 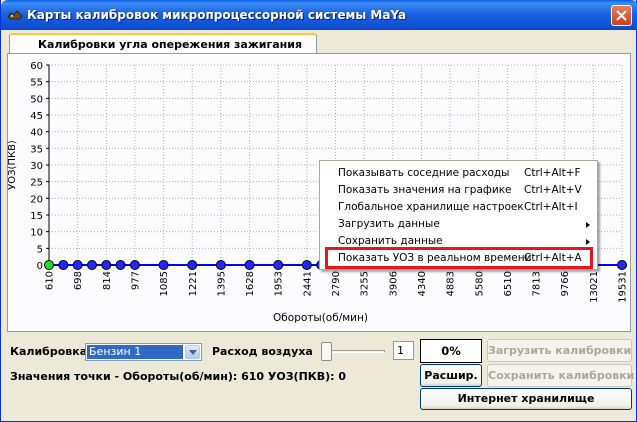 I want to click on calibration-select: Бензин 1, so click(x=143, y=352).